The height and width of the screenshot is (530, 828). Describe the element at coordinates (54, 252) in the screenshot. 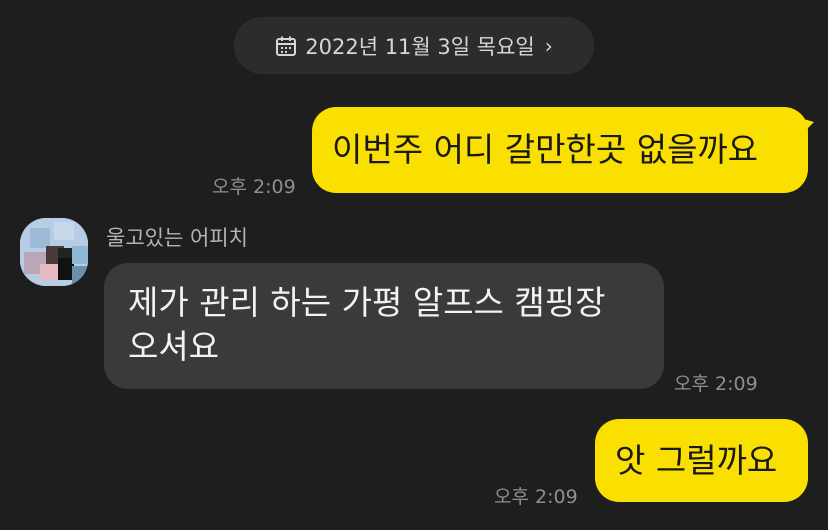

I see `avatar` at that location.